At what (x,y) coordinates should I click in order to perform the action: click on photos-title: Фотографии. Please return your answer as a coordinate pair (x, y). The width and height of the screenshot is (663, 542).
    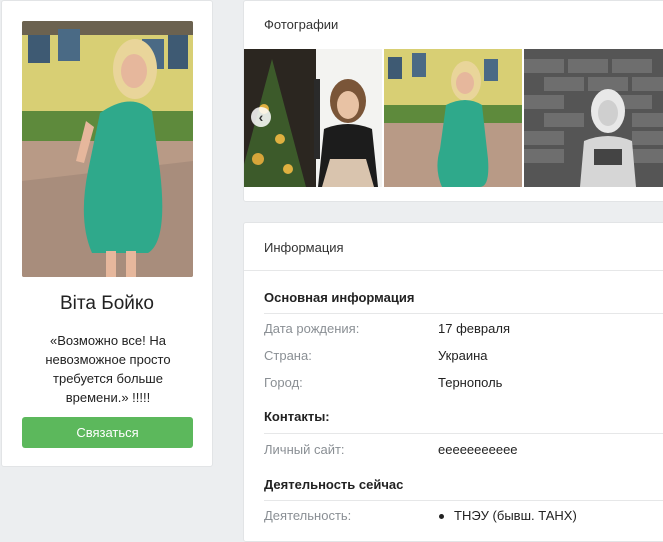
    Looking at the image, I should click on (301, 24).